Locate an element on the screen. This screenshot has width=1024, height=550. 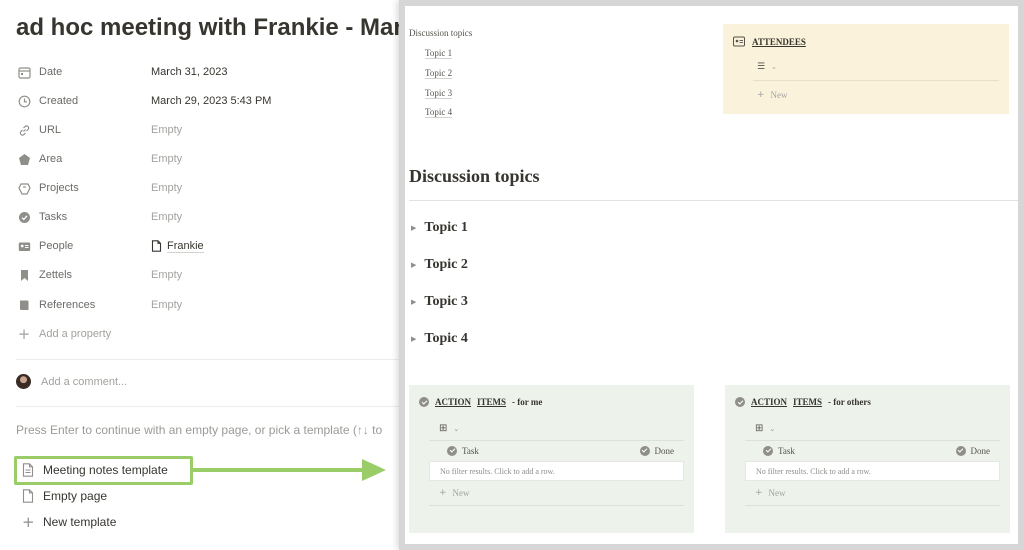
chevron-down-icon: ⌄ is located at coordinates (456, 428).